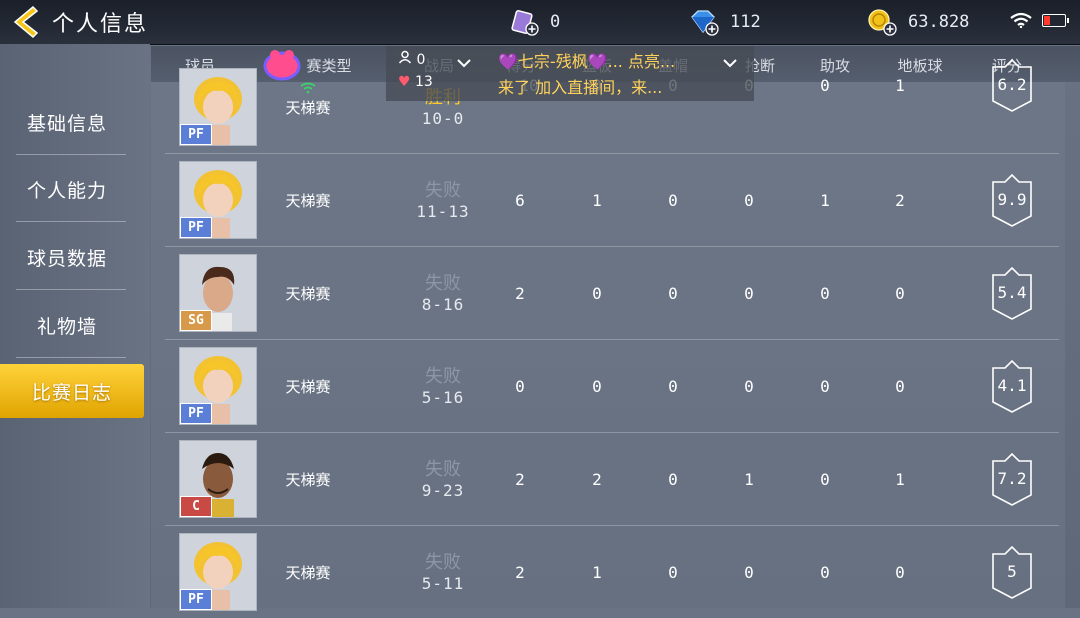 The height and width of the screenshot is (618, 1080). I want to click on sidebar-item-basic-info: 基础信息, so click(67, 122).